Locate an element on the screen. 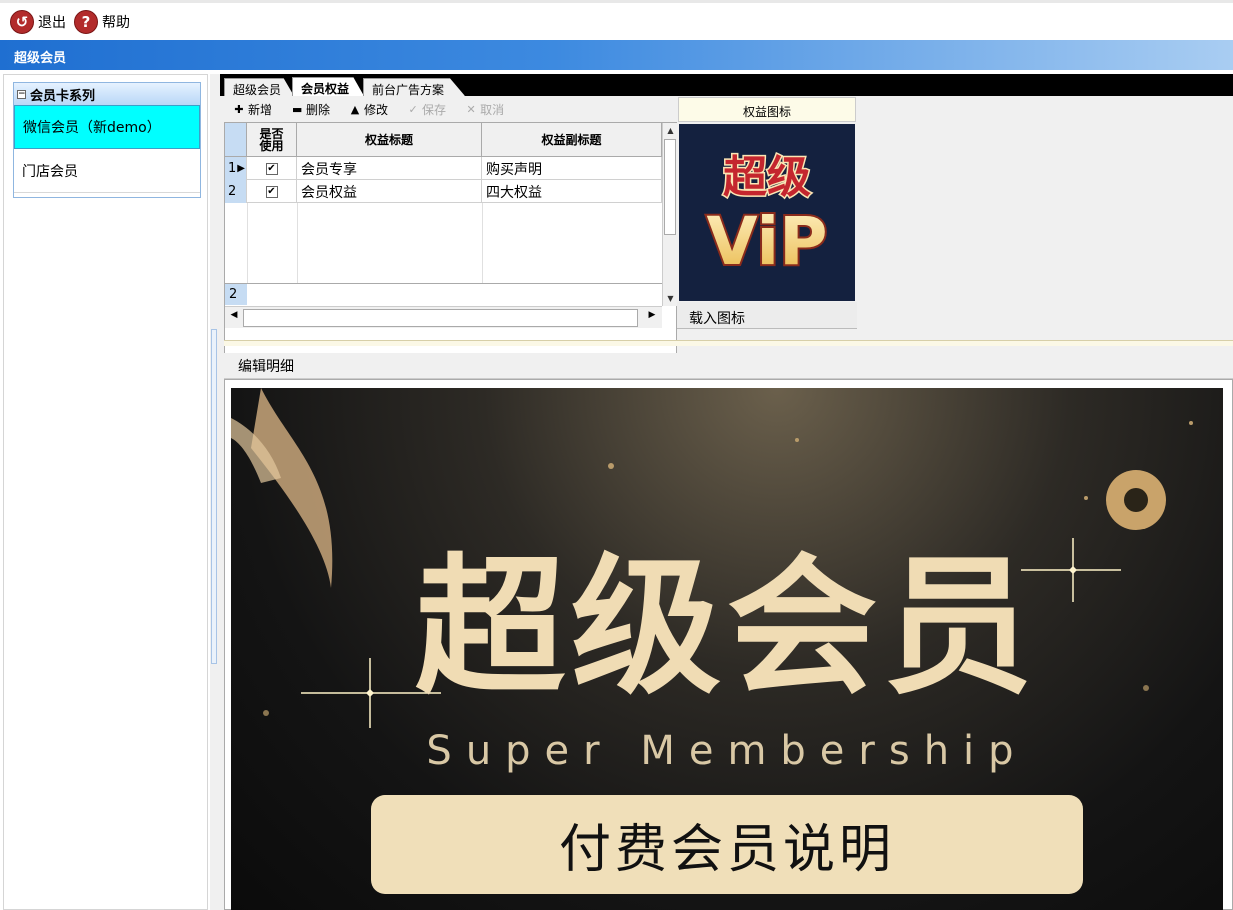 The image size is (1233, 910). tree-item-store-member: 门店会员 is located at coordinates (107, 171).